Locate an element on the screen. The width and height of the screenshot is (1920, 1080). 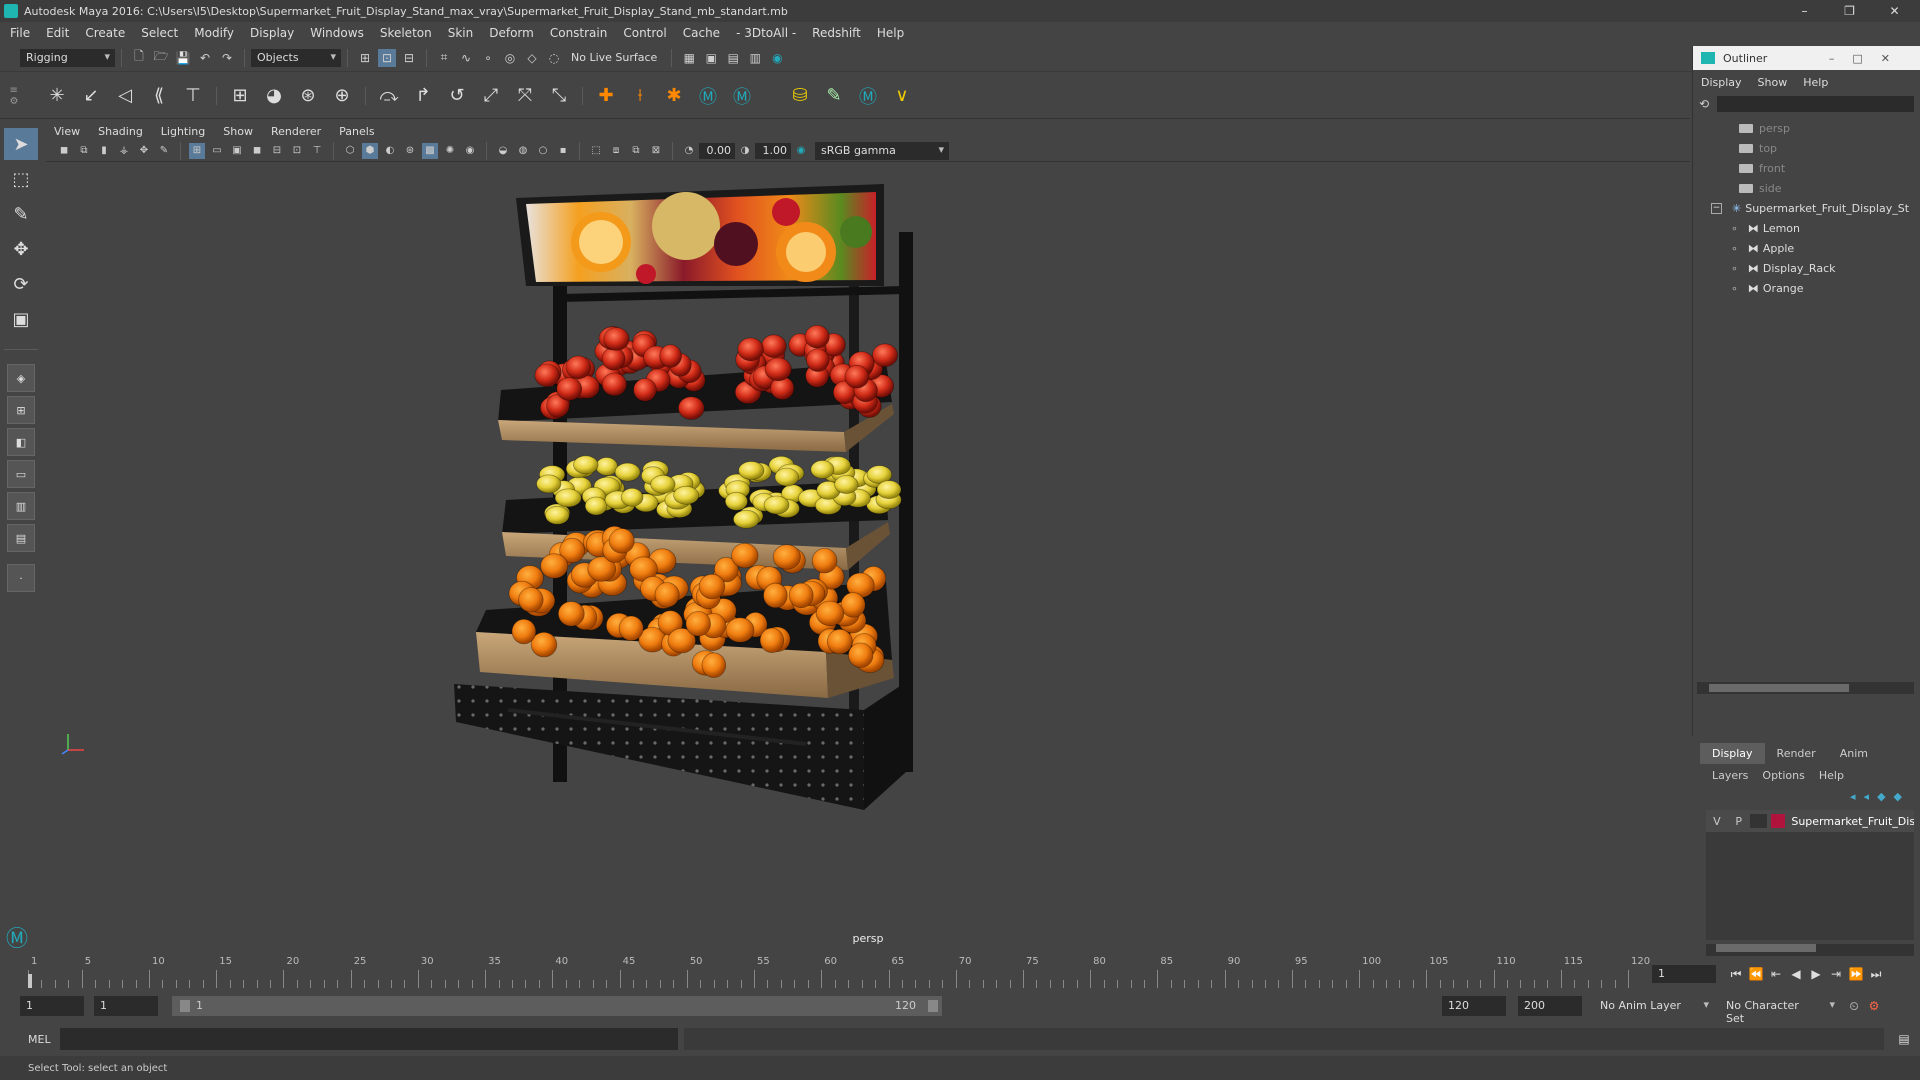
menu-help: Help is located at coordinates (890, 33).